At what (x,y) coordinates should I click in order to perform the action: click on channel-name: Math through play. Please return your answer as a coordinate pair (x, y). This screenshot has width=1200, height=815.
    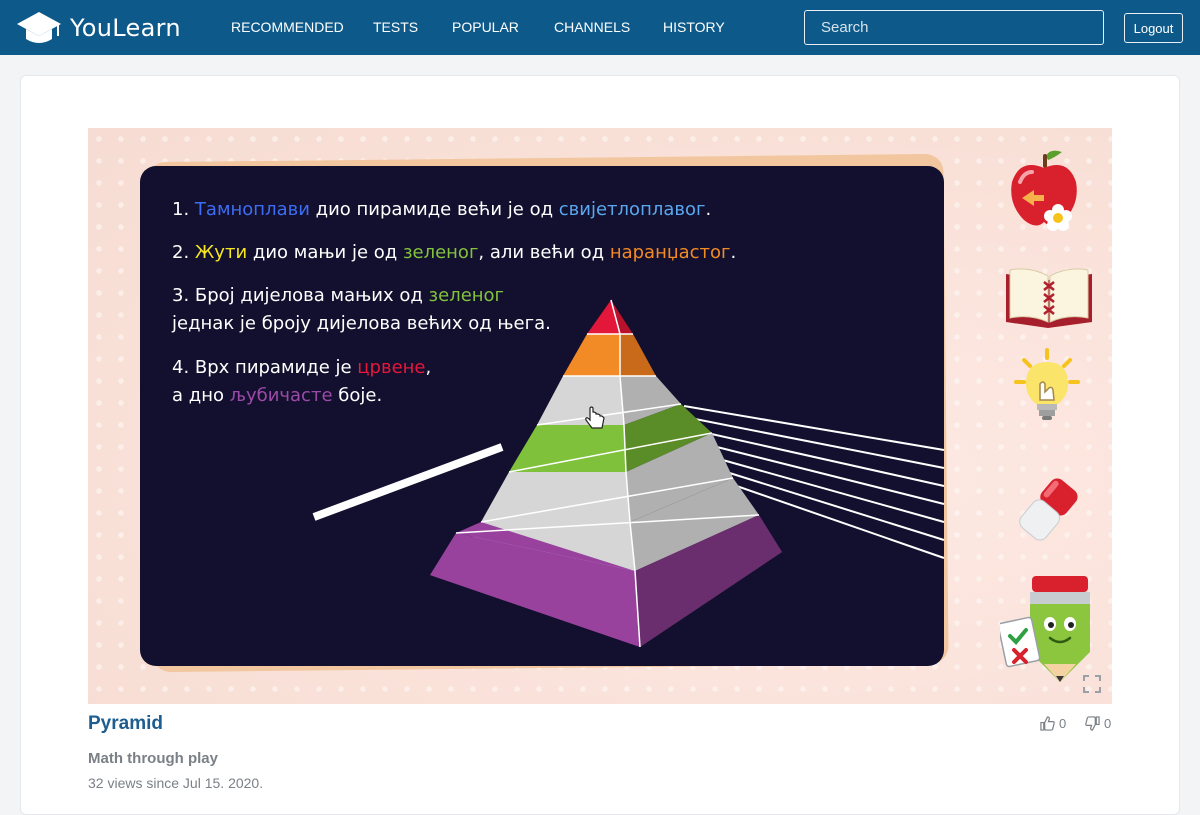
    Looking at the image, I should click on (153, 758).